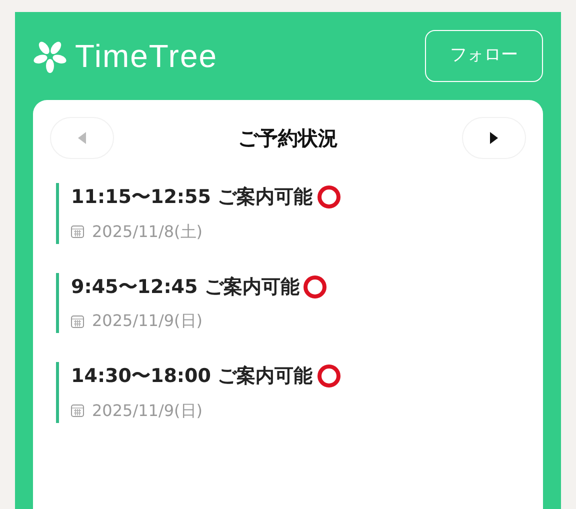 Image resolution: width=576 pixels, height=509 pixels. Describe the element at coordinates (50, 56) in the screenshot. I see `flower-logo-icon` at that location.